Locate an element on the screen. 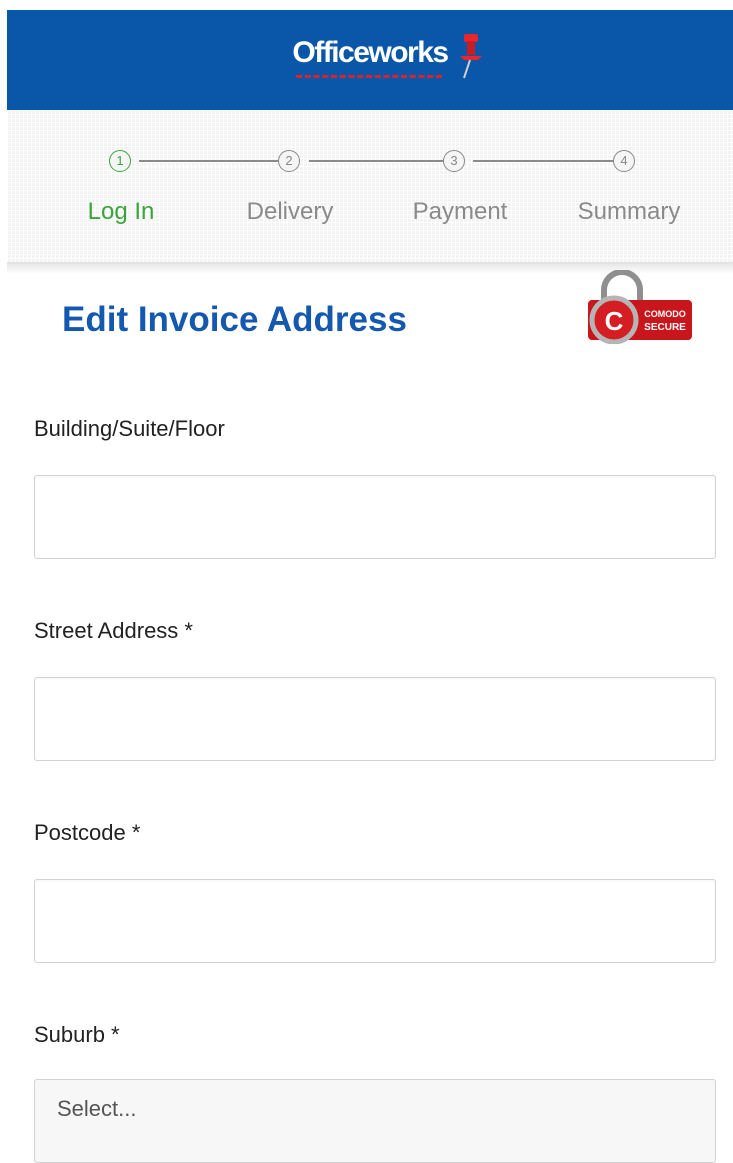 This screenshot has width=733, height=1163. step-label-delivery: Delivery is located at coordinates (290, 212).